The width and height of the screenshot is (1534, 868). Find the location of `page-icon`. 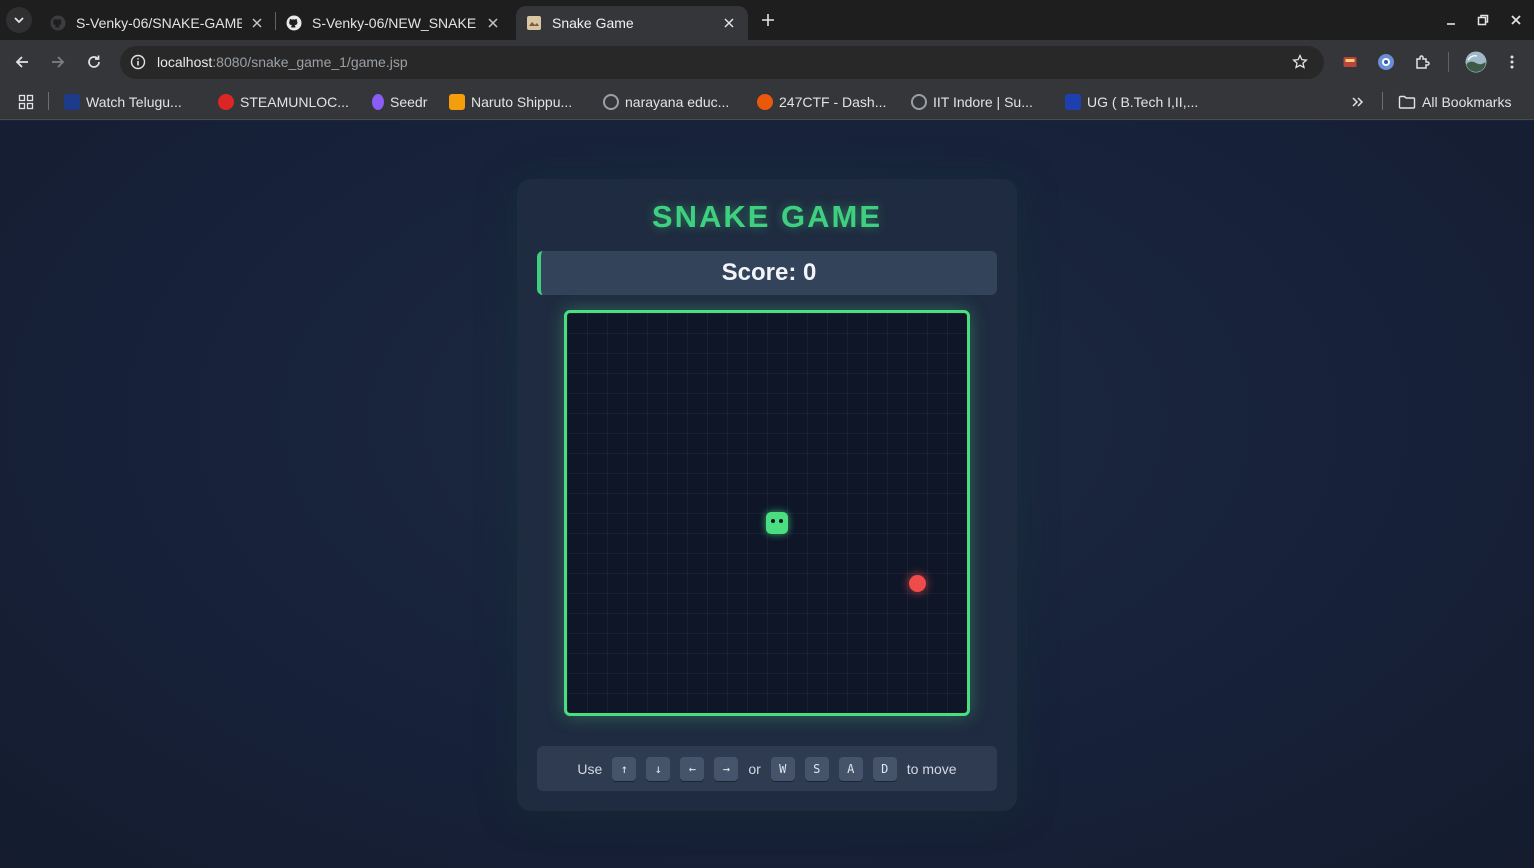

page-icon is located at coordinates (534, 23).